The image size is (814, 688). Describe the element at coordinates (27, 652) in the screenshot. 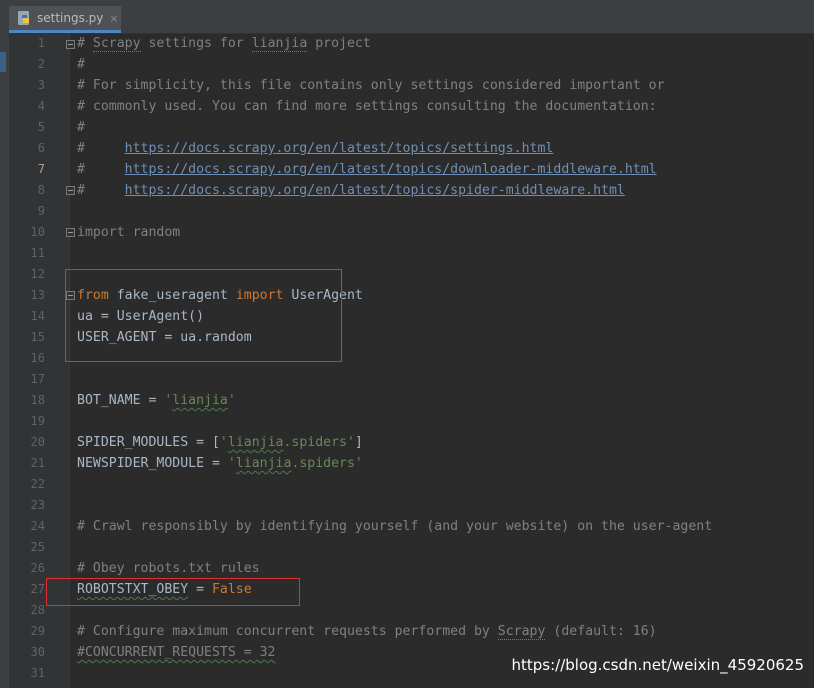

I see `line-number: 30` at that location.